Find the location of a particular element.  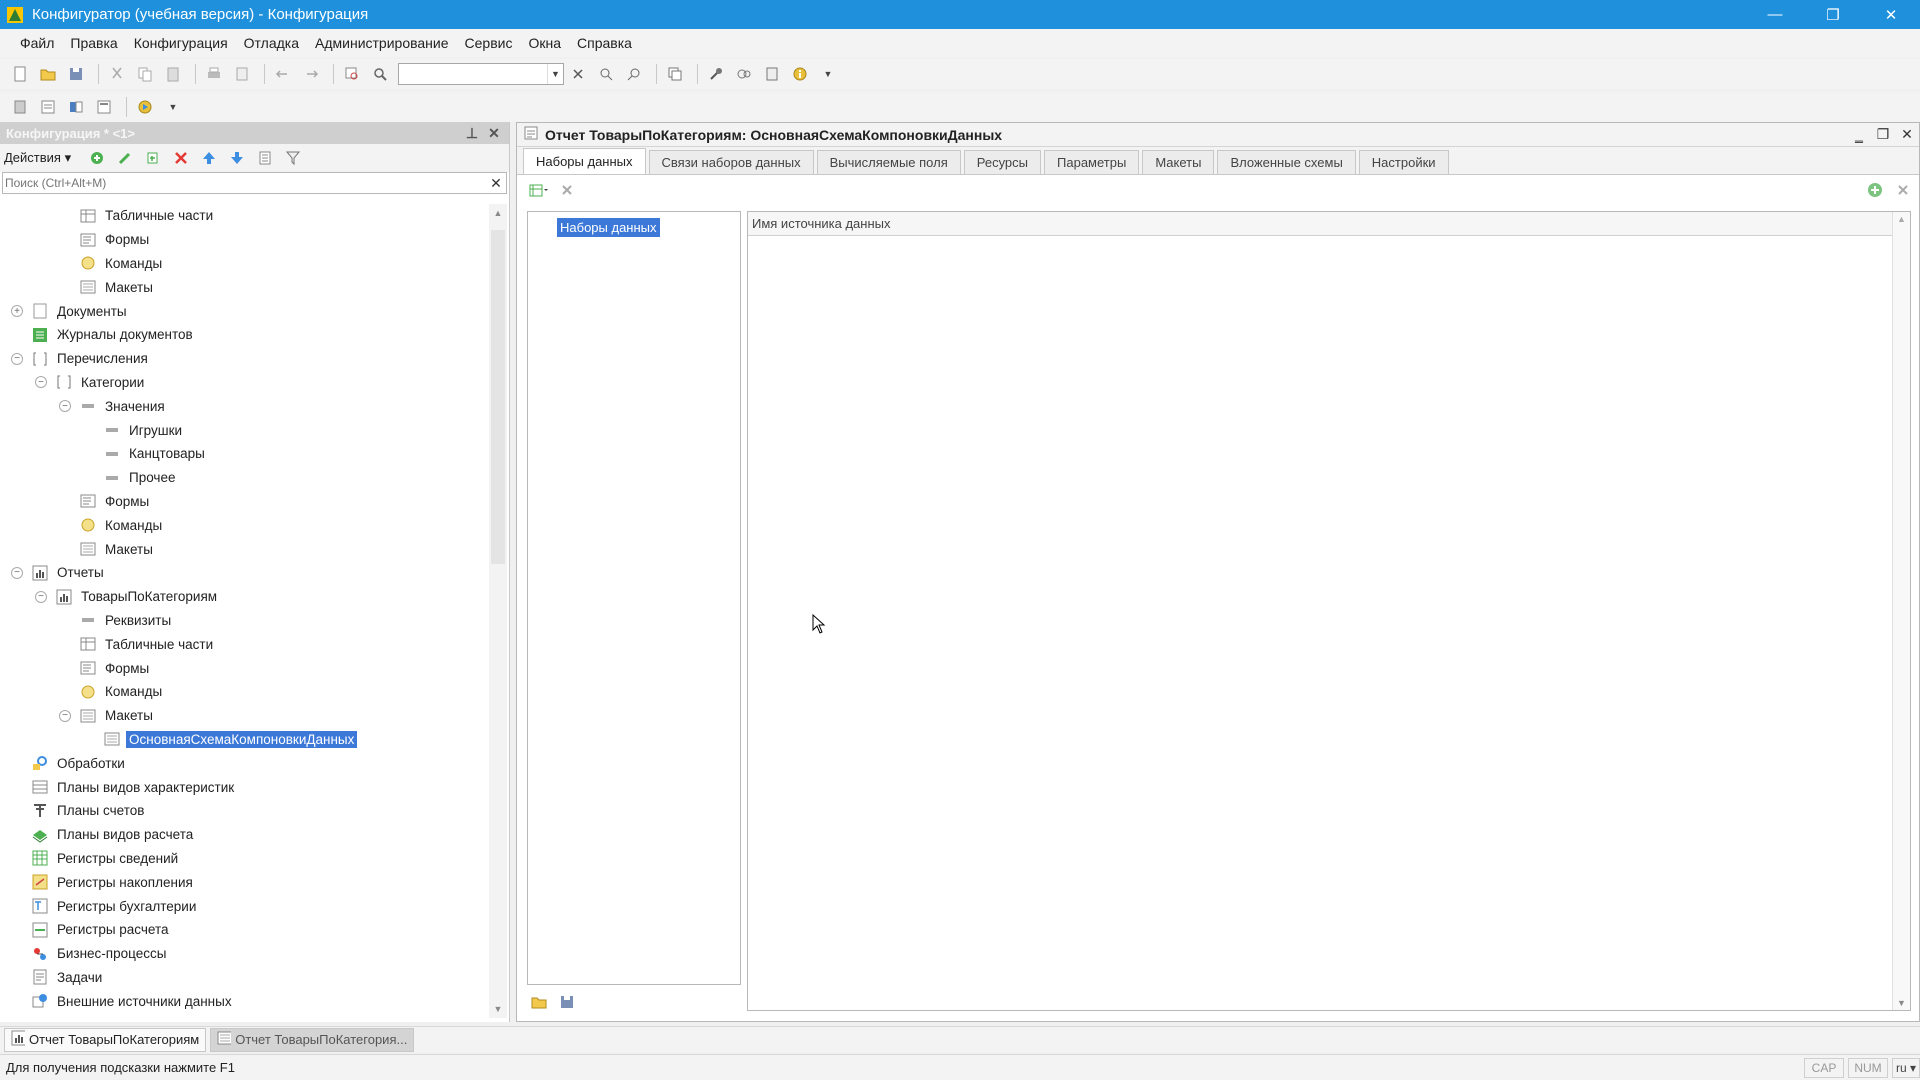

config-window-icon is located at coordinates (48, 107).